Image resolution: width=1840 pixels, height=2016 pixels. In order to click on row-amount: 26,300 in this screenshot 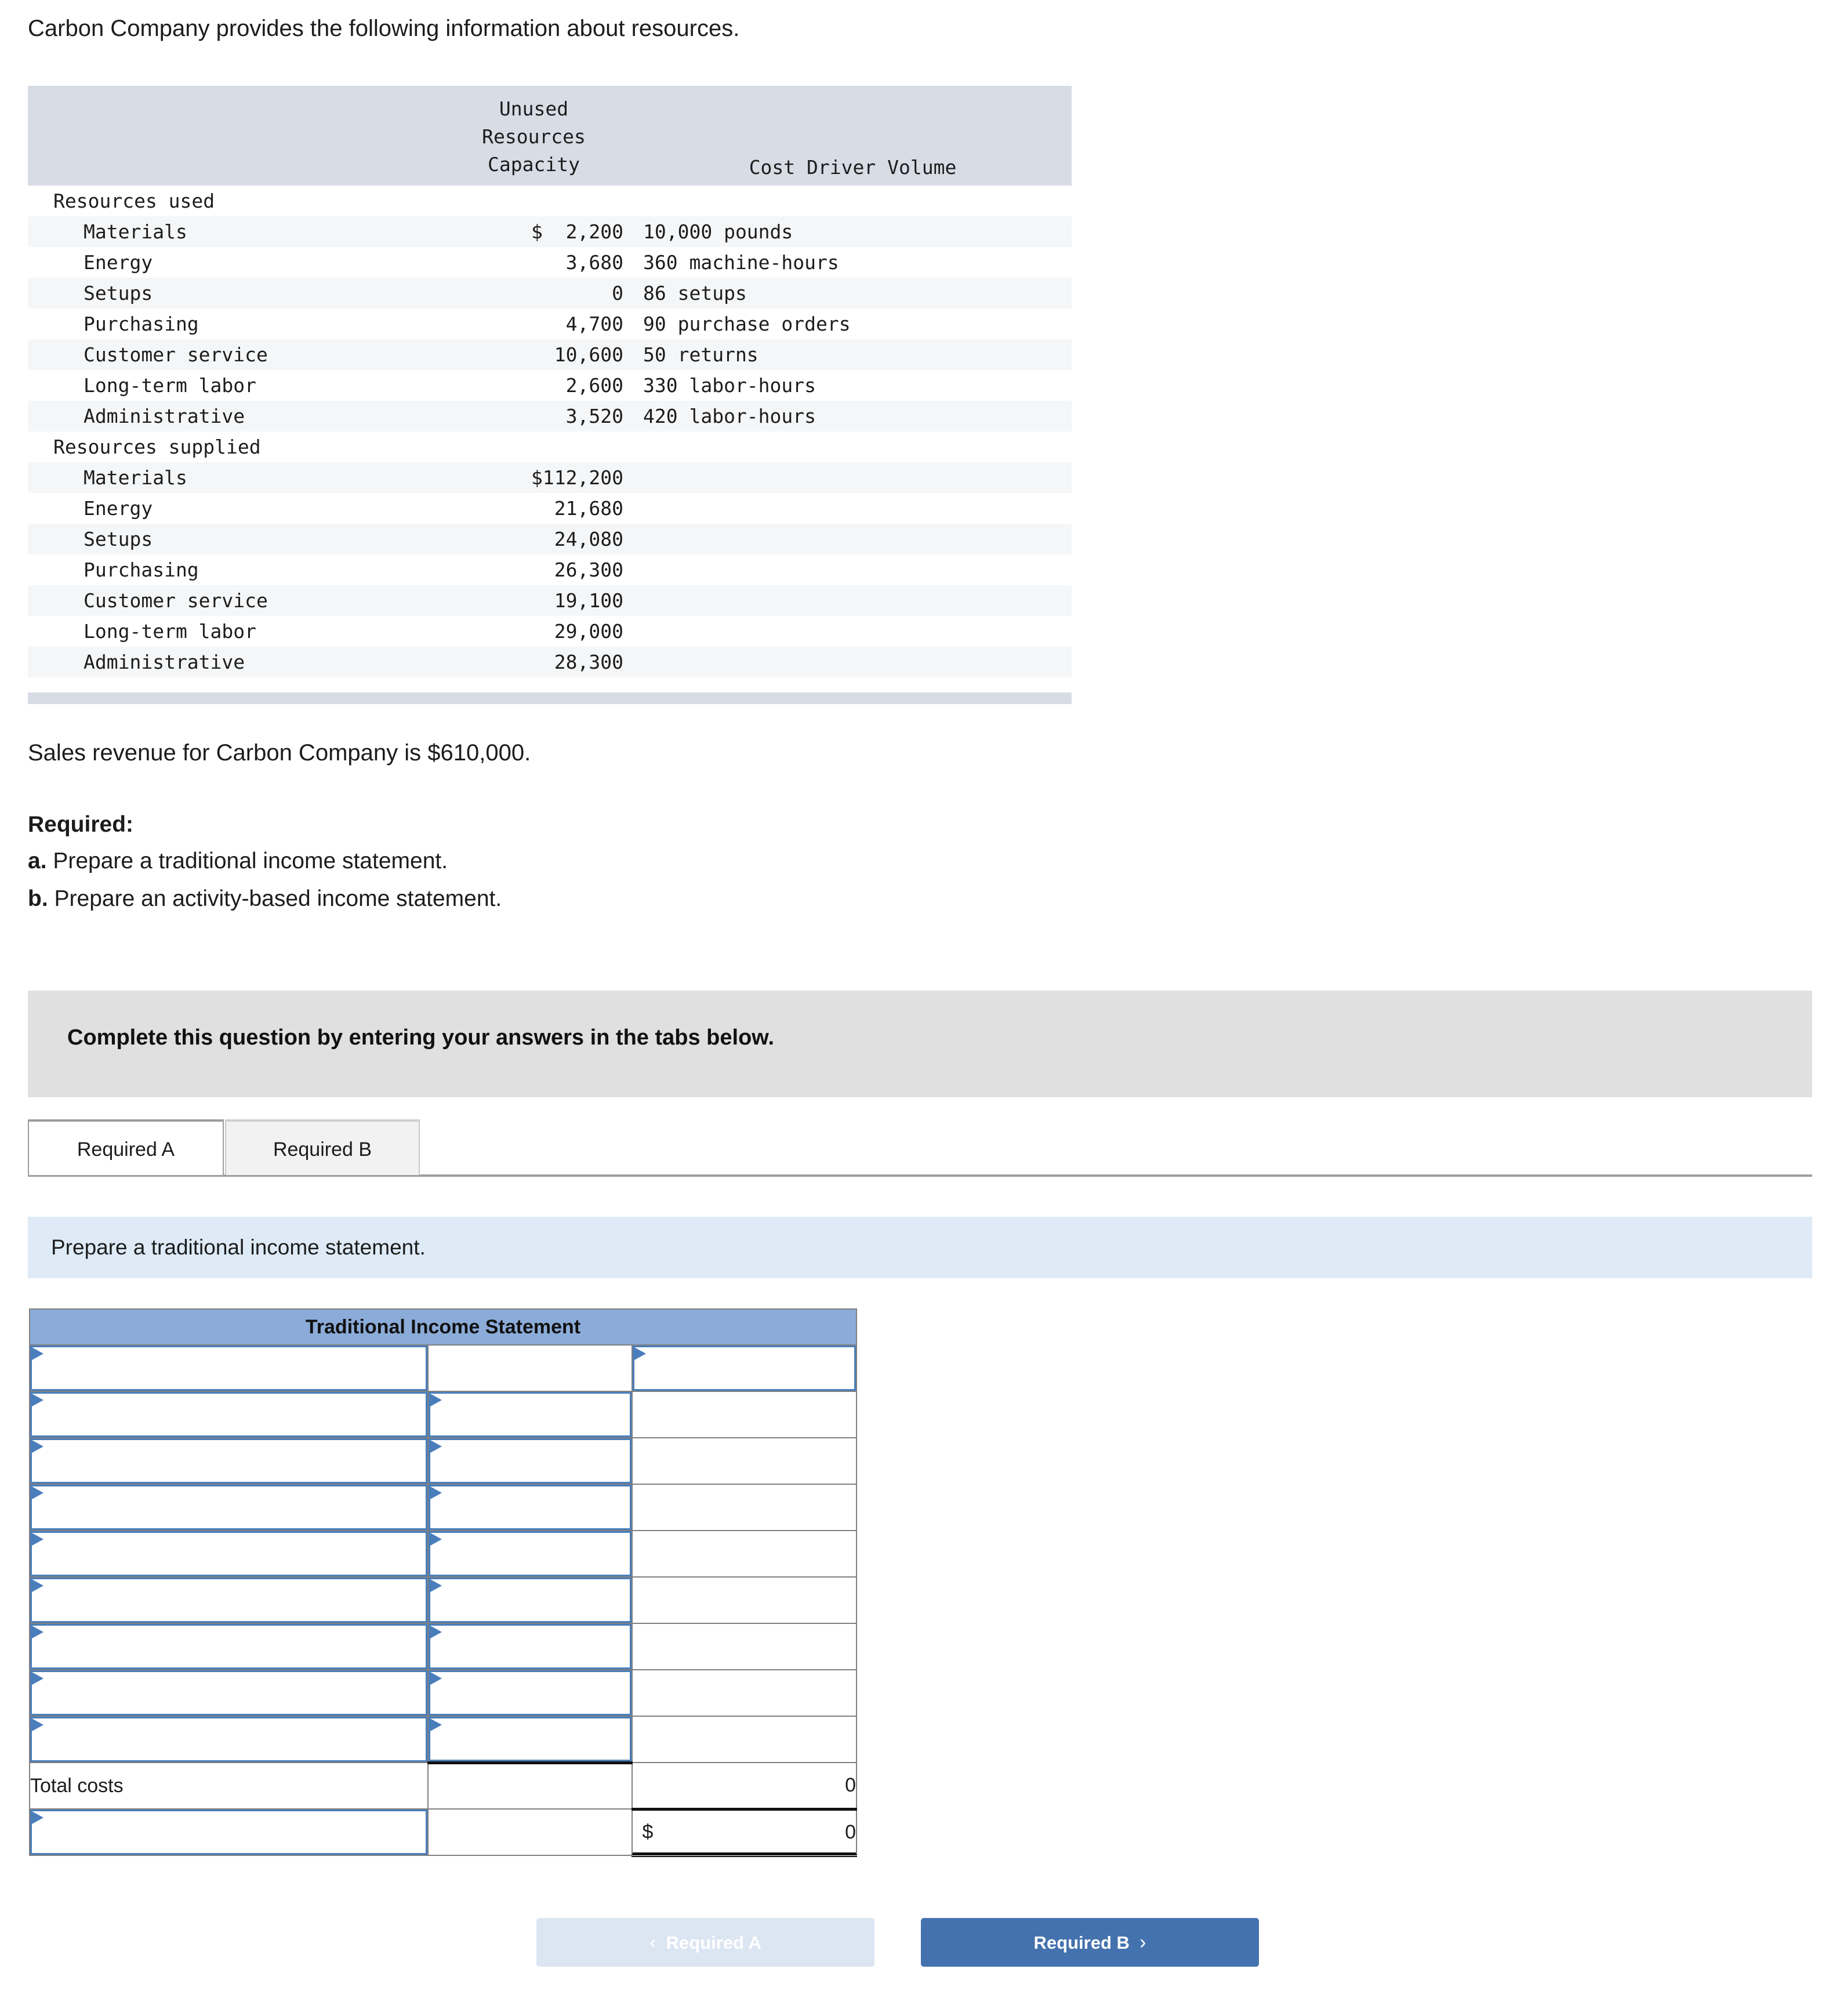, I will do `click(588, 570)`.